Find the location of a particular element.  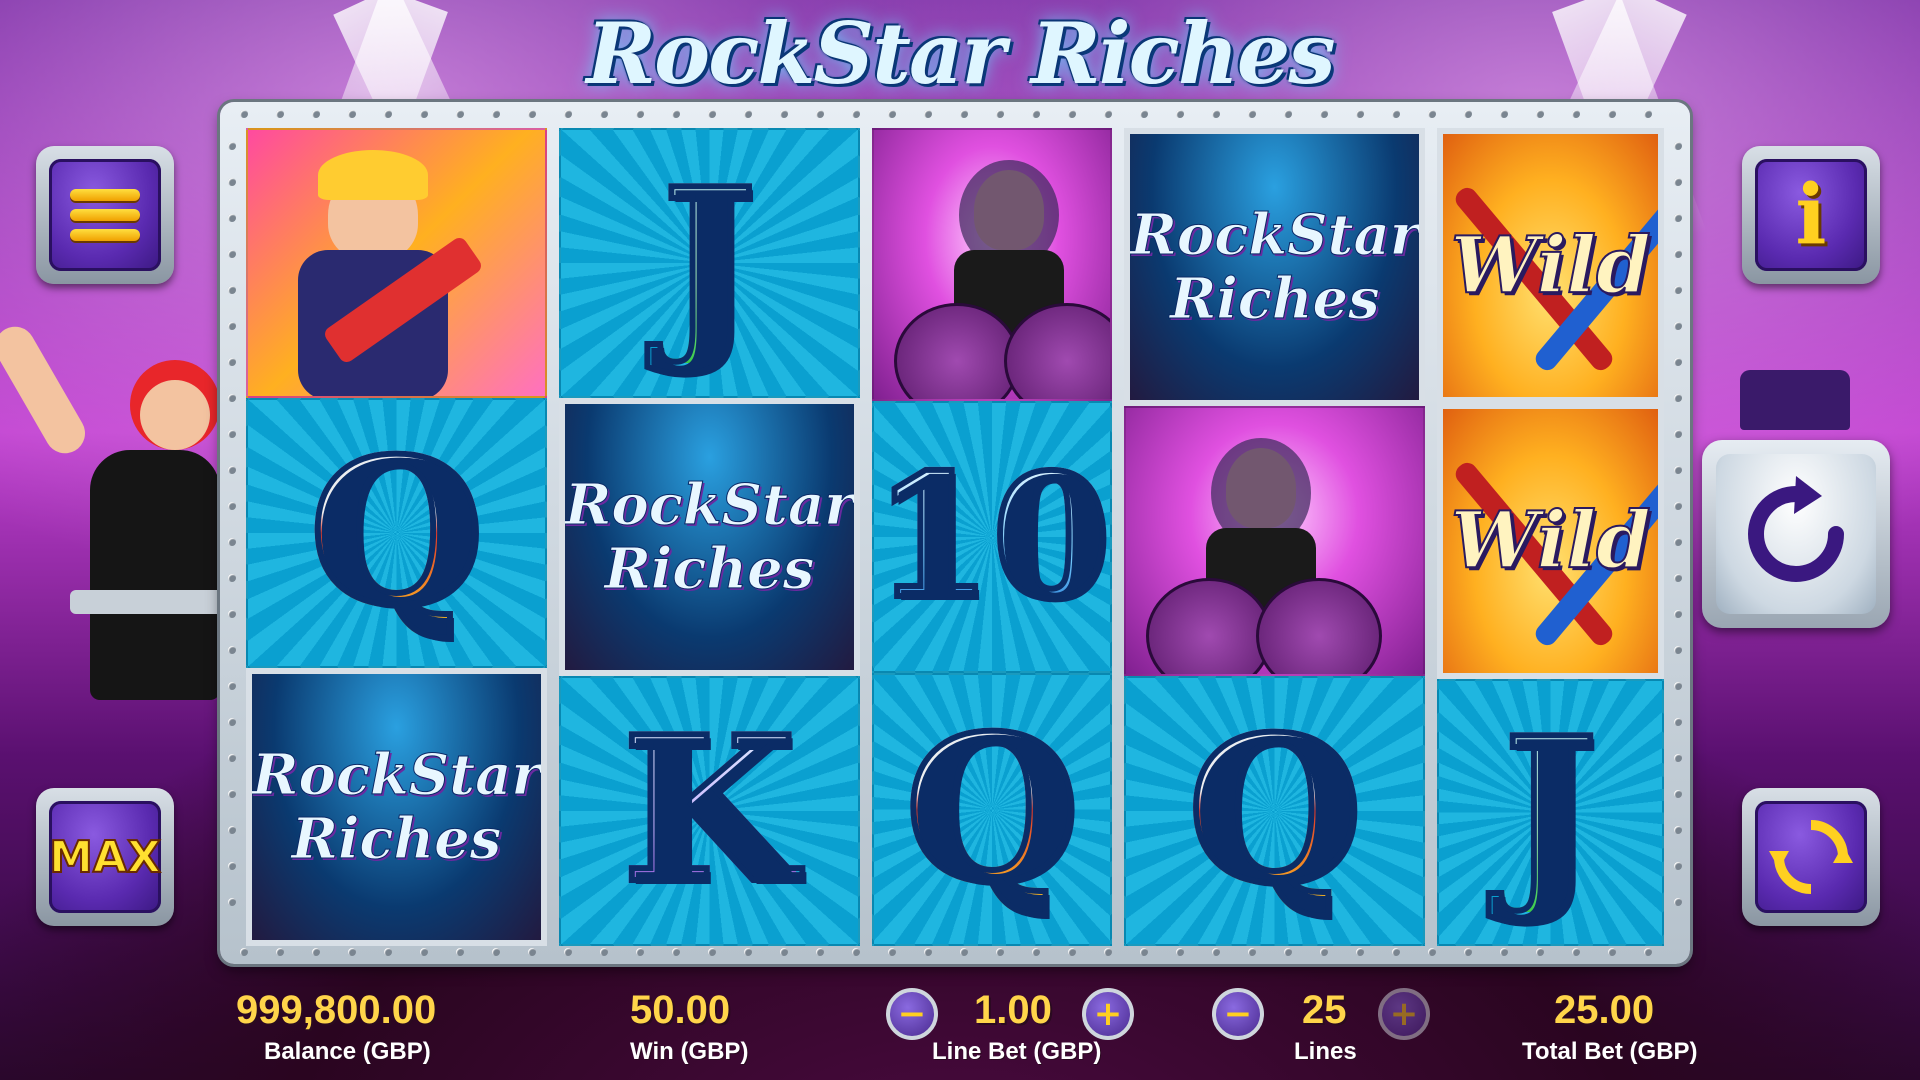

symbol-guitarist-rocker is located at coordinates (396, 263).